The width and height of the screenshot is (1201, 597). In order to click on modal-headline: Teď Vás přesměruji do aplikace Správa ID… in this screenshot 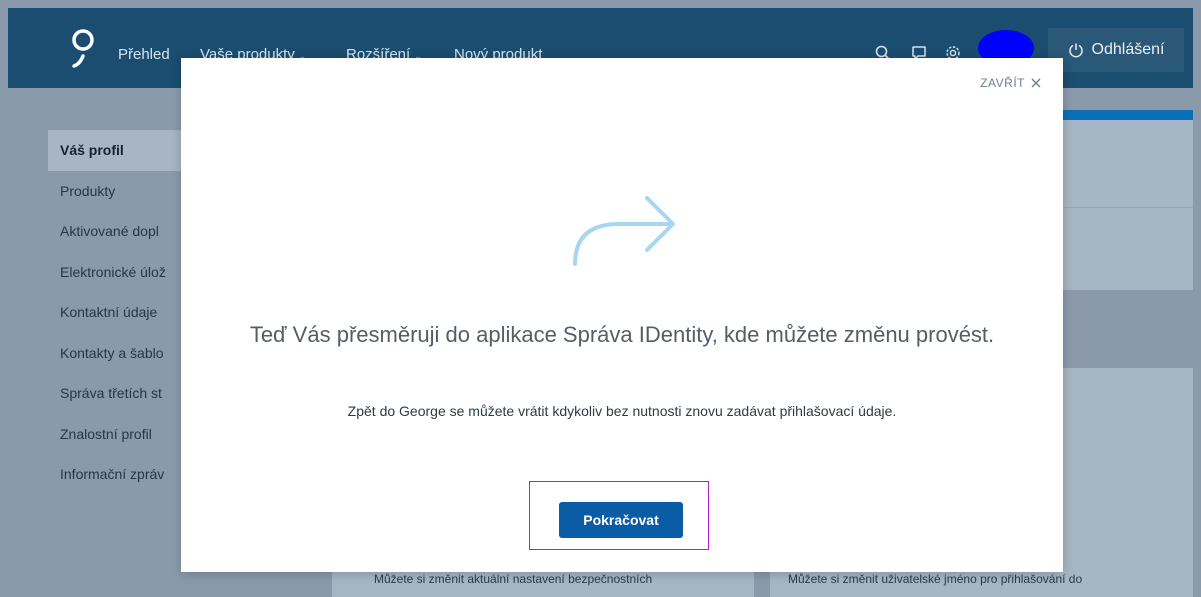, I will do `click(622, 334)`.